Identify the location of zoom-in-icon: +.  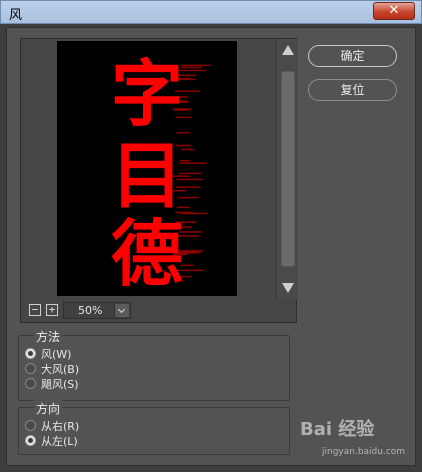
(52, 310).